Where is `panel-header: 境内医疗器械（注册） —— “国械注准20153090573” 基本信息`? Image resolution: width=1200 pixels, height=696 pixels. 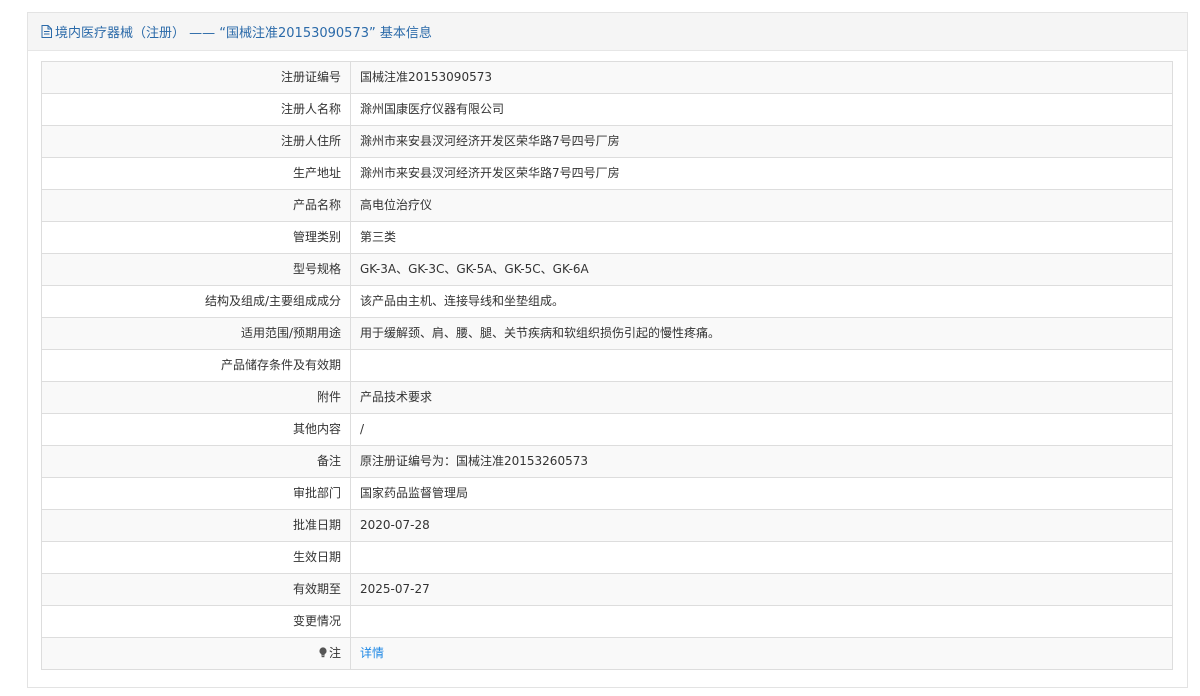 panel-header: 境内医疗器械（注册） —— “国械注准20153090573” 基本信息 is located at coordinates (607, 32).